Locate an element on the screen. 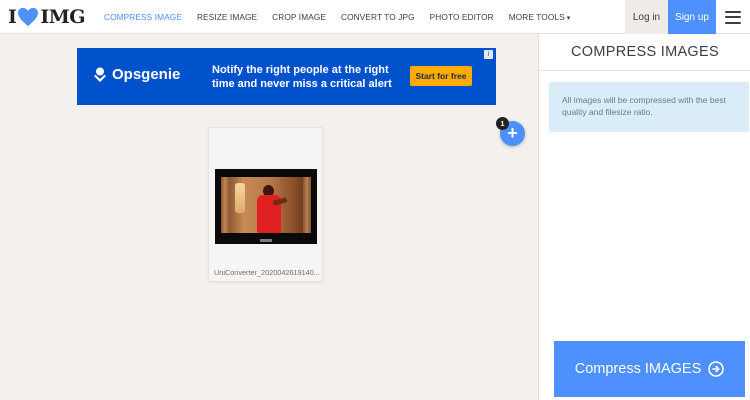 The height and width of the screenshot is (400, 750). compress-button-label: Compress IMAGES is located at coordinates (638, 369).